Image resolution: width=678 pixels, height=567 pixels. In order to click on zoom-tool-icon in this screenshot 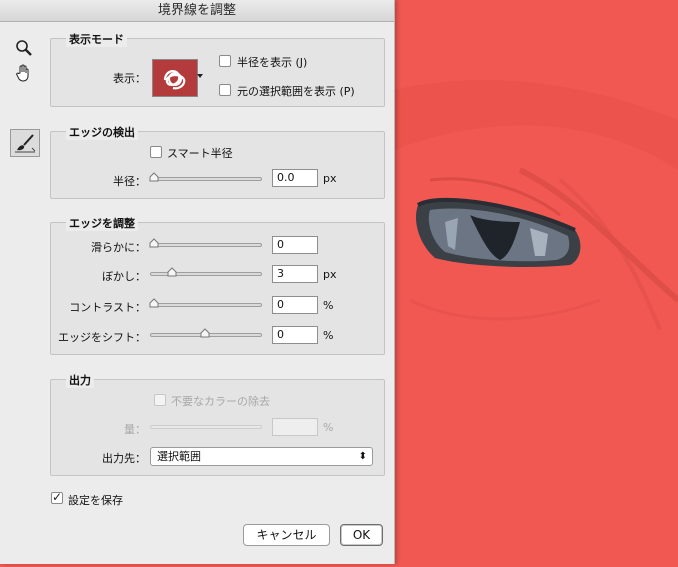, I will do `click(24, 48)`.